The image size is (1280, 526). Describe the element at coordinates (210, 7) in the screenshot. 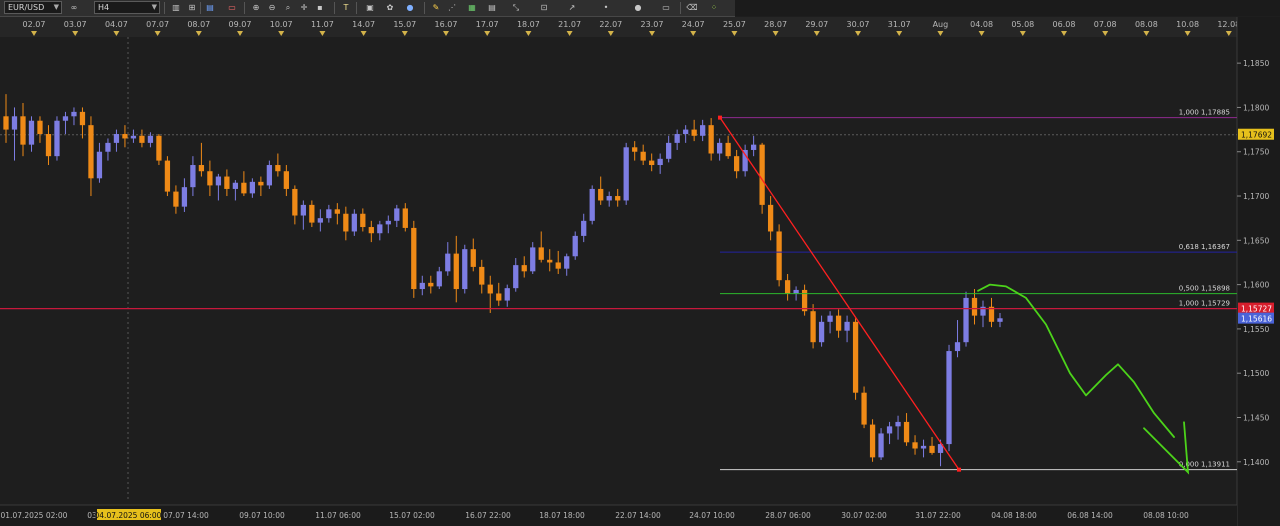

I see `line-chart-icon: ▤` at that location.